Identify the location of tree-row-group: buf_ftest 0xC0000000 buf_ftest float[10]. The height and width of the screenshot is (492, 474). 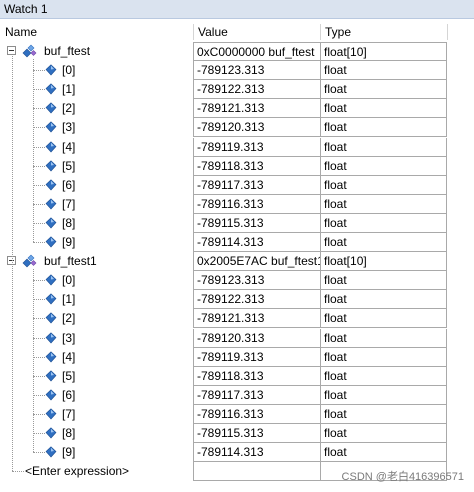
(237, 51).